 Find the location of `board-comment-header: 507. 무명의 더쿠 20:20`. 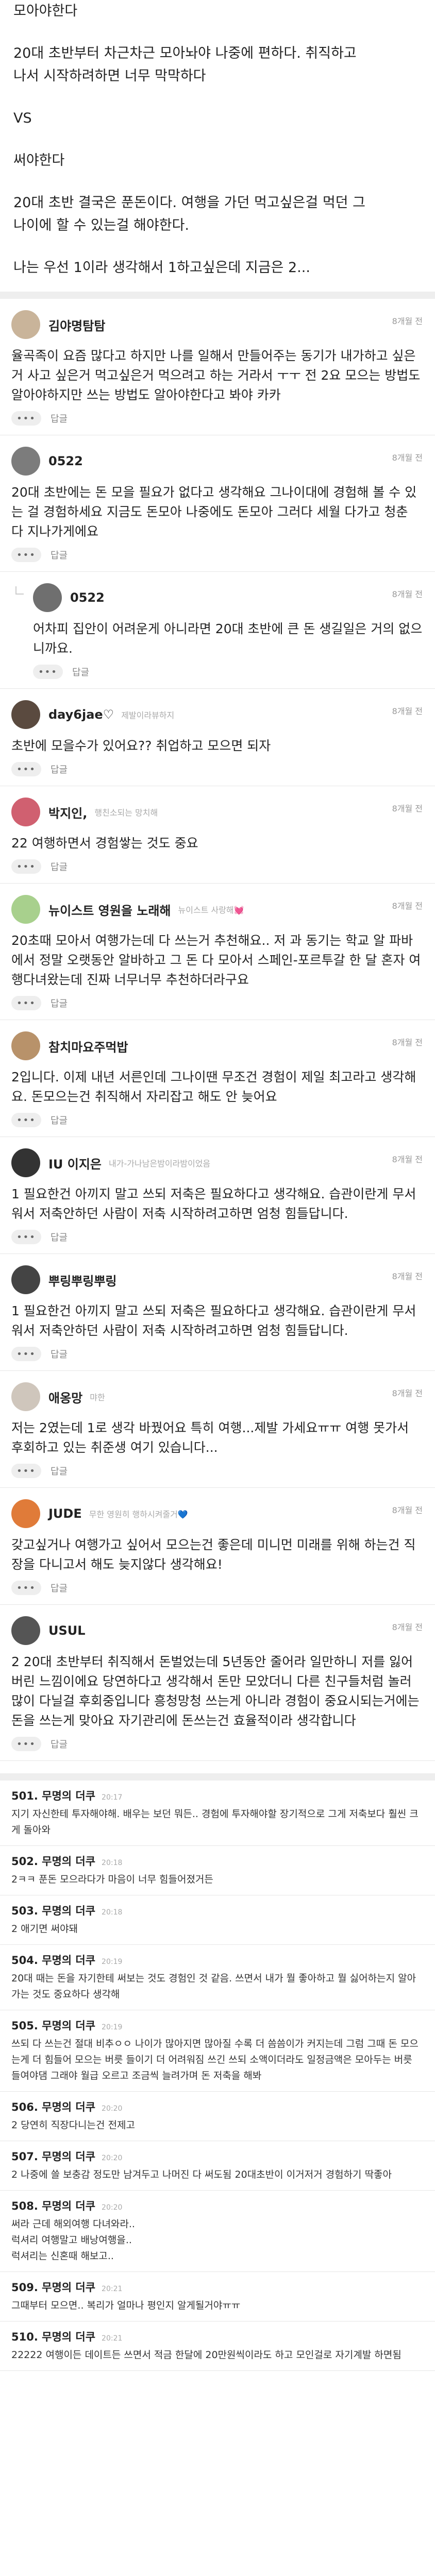

board-comment-header: 507. 무명의 더쿠 20:20 is located at coordinates (217, 2156).